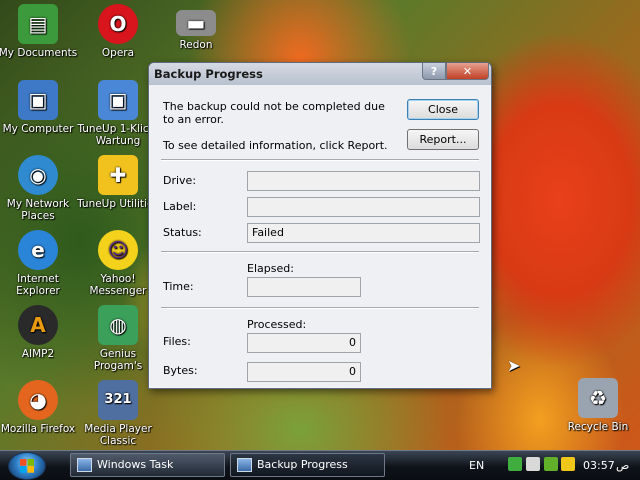  I want to click on desktop-icon-aimp2: A AIMP2, so click(40, 332).